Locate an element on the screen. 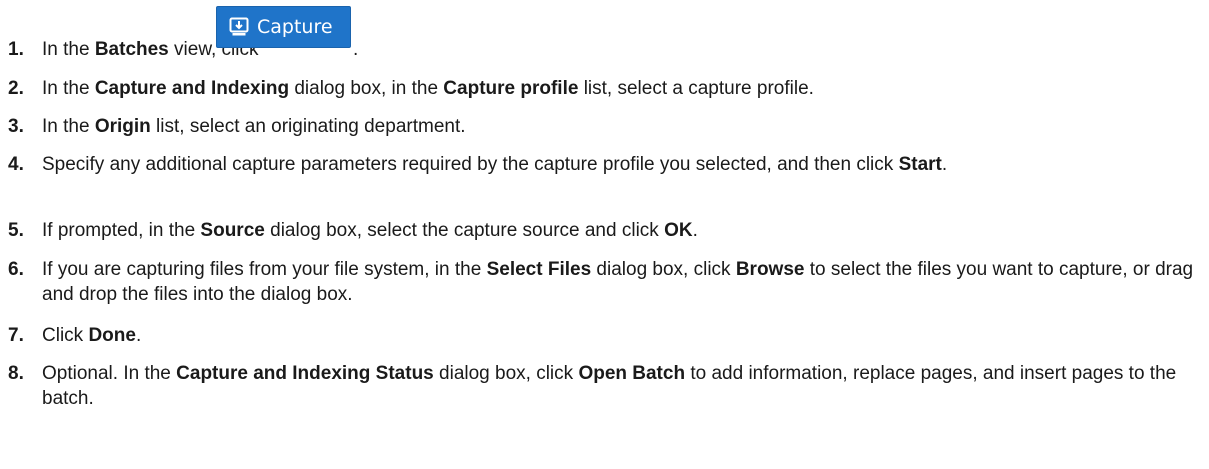 The height and width of the screenshot is (469, 1209). ui-term: Open Batch is located at coordinates (632, 373).